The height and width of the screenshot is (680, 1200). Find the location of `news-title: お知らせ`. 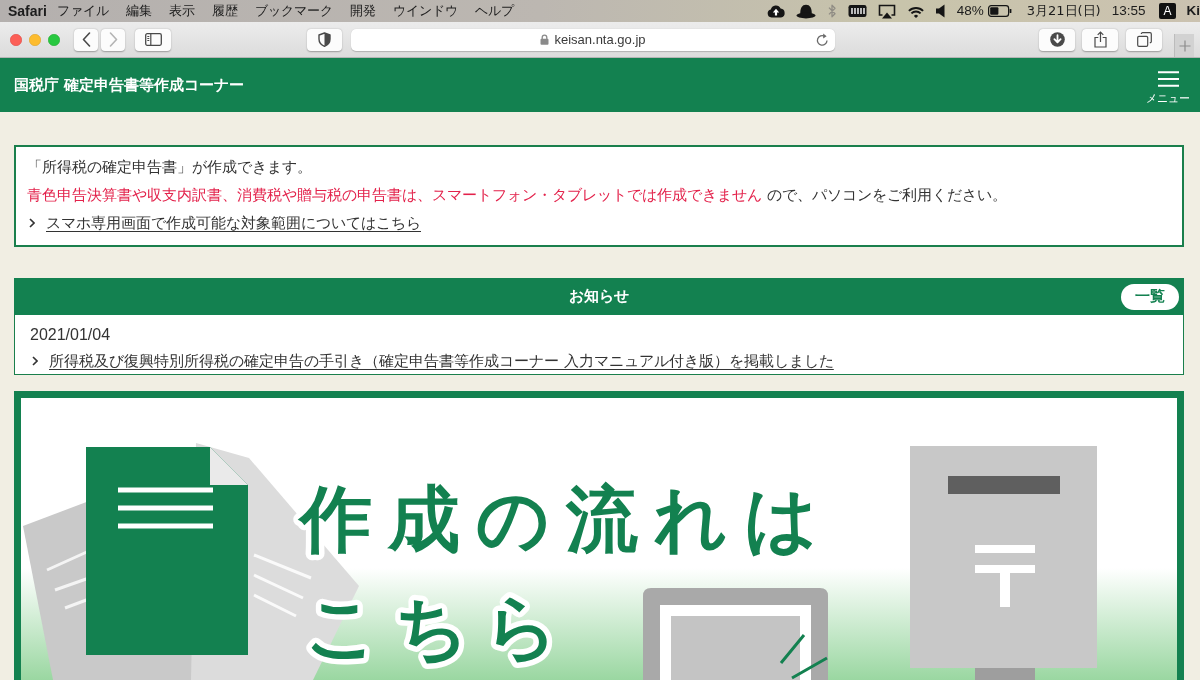

news-title: お知らせ is located at coordinates (599, 297).